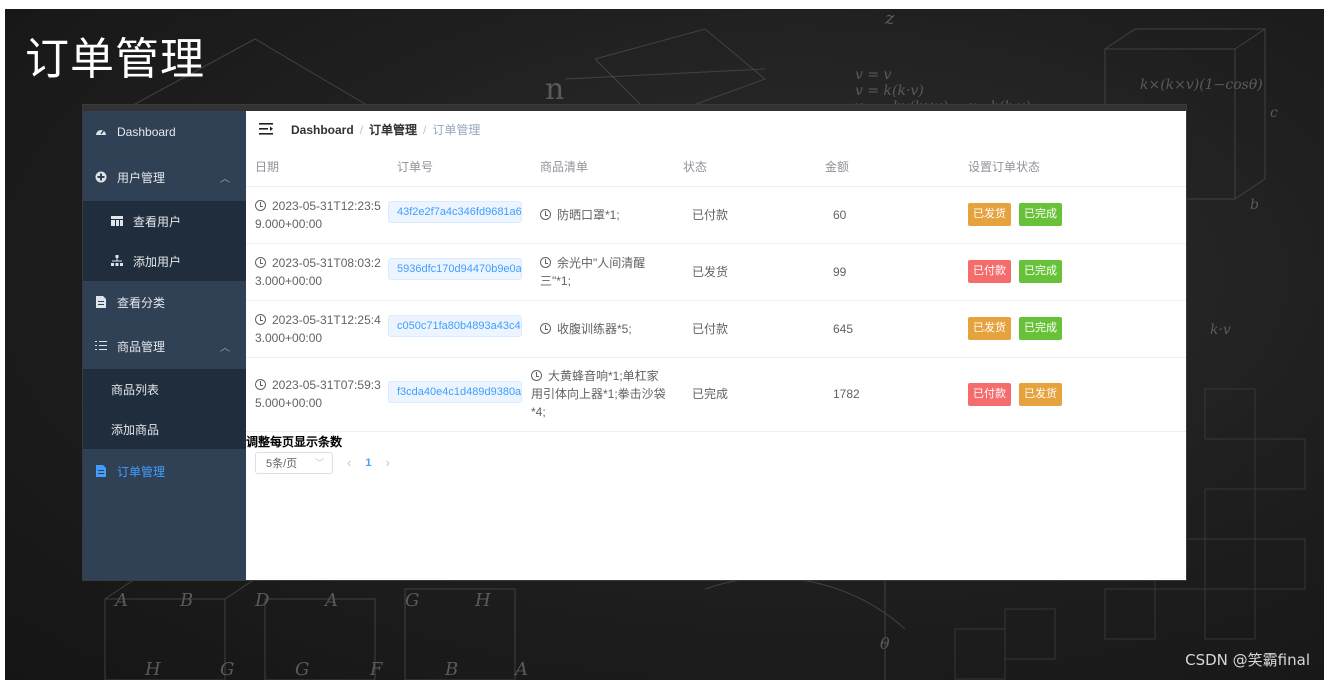  Describe the element at coordinates (602, 394) in the screenshot. I see `goods-cell: 大黄蜂音响*1;单杠家 用引体向上器*1;拳击沙袋 *4;` at that location.